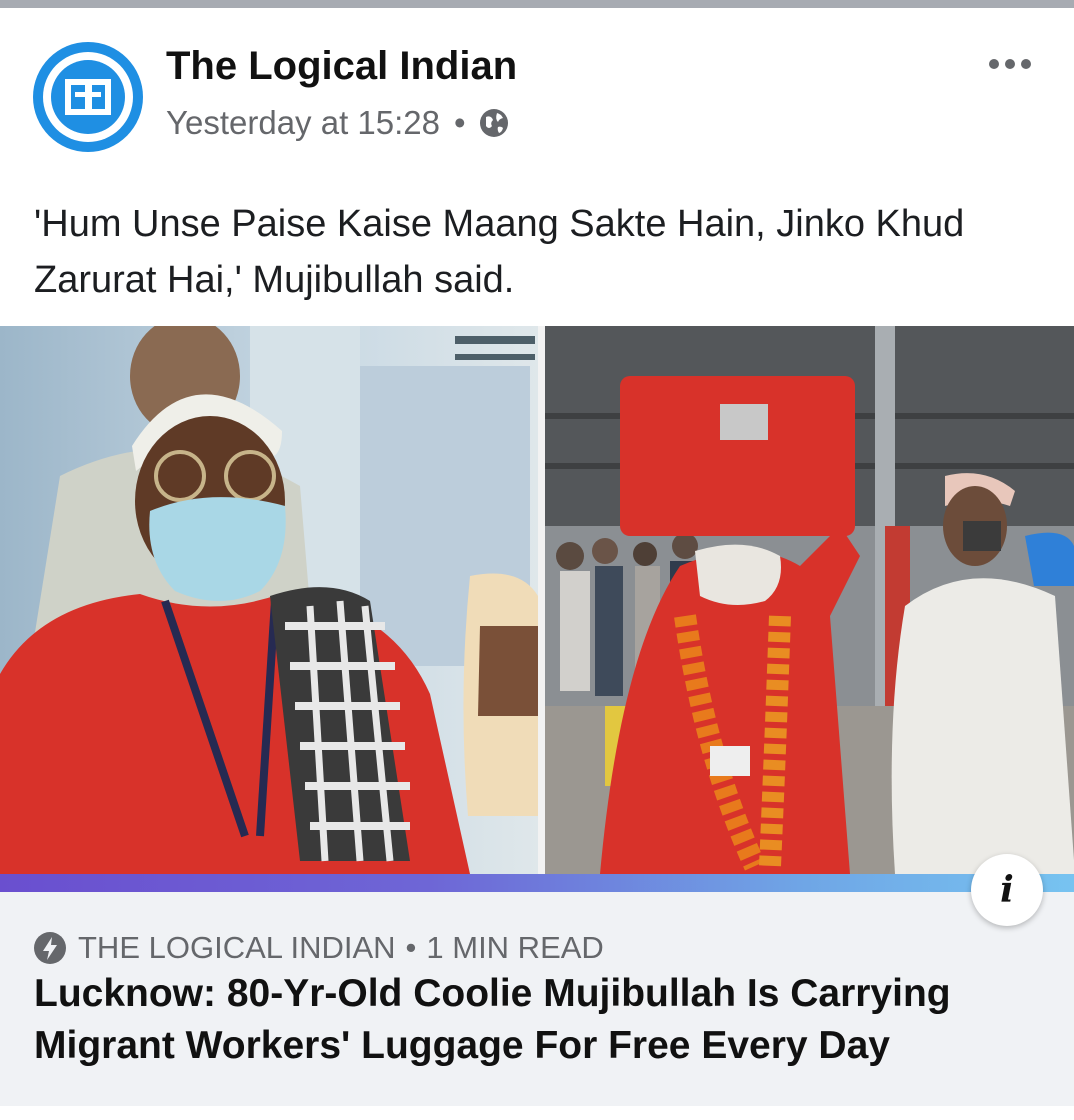  Describe the element at coordinates (537, 883) in the screenshot. I see `accent-gradient-bar` at that location.